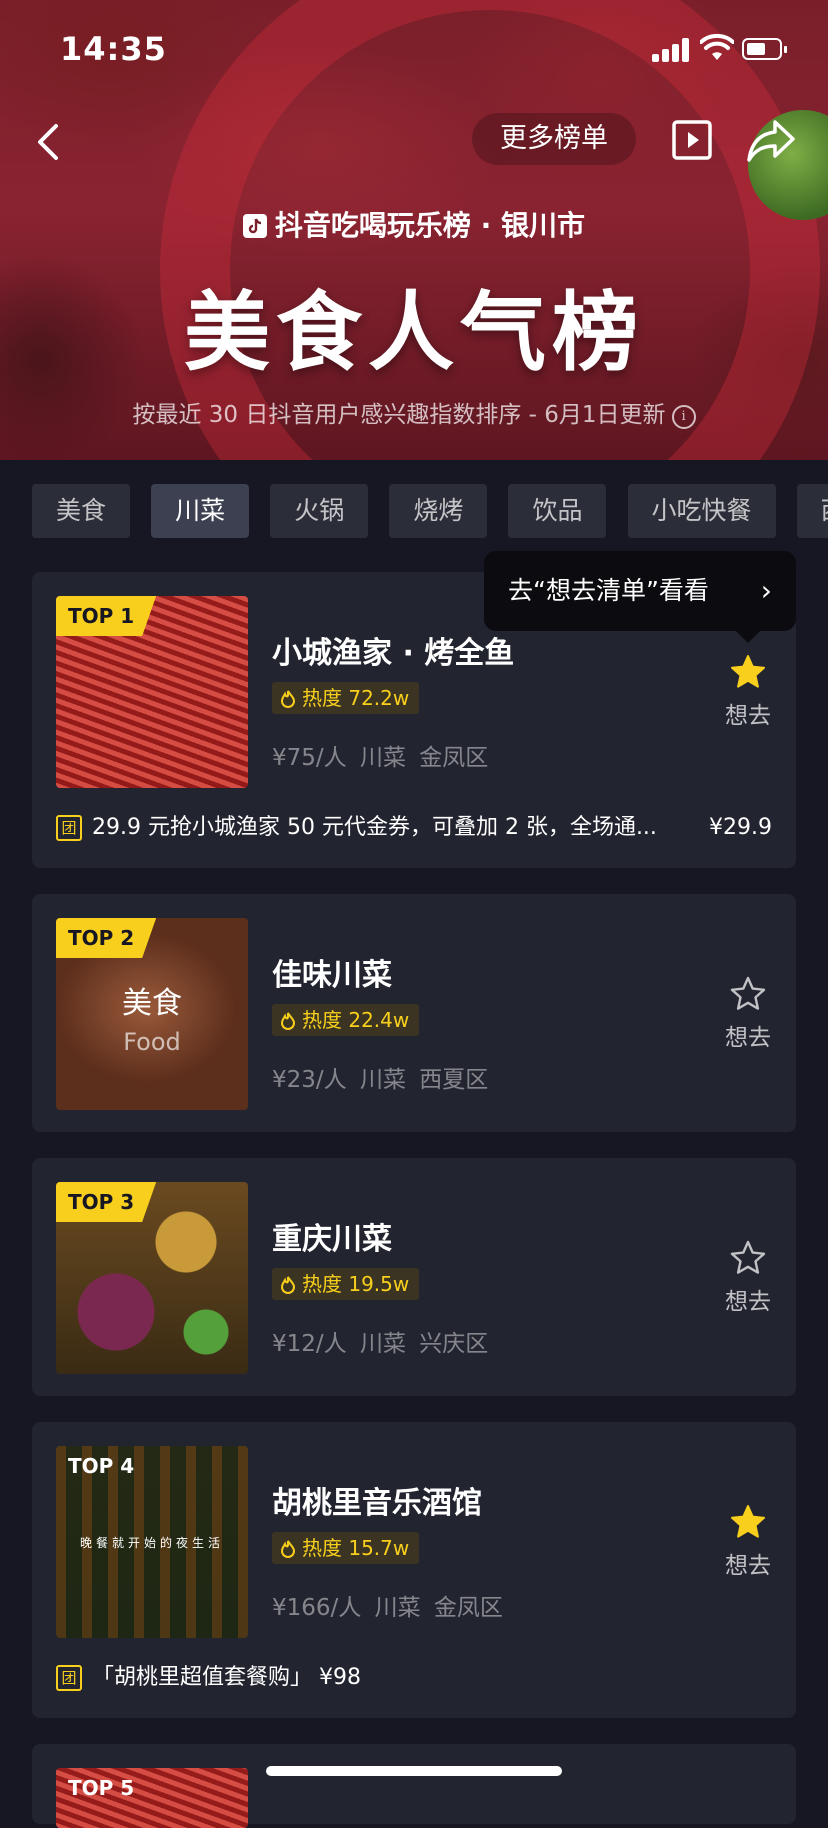  What do you see at coordinates (393, 653) in the screenshot?
I see `restaurant-name: 小城渔家 · 烤全鱼` at bounding box center [393, 653].